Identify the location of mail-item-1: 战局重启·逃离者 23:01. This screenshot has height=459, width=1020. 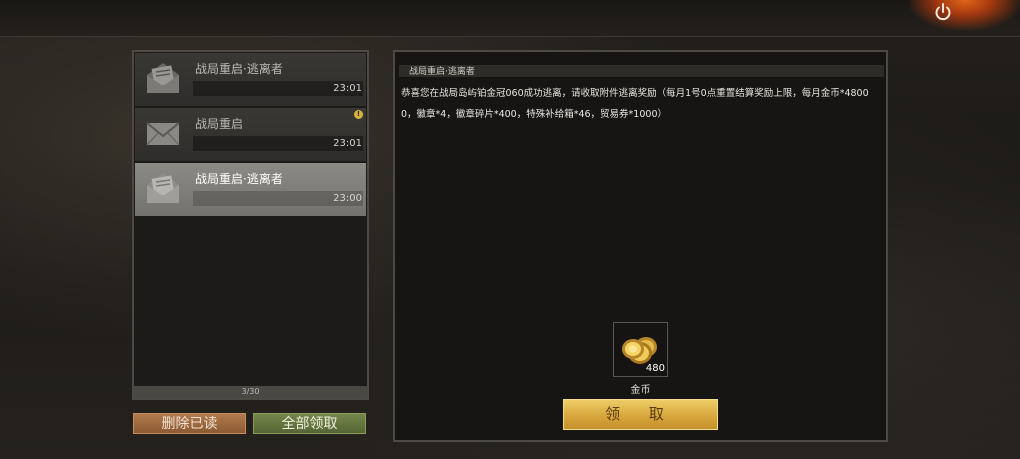
(250, 79).